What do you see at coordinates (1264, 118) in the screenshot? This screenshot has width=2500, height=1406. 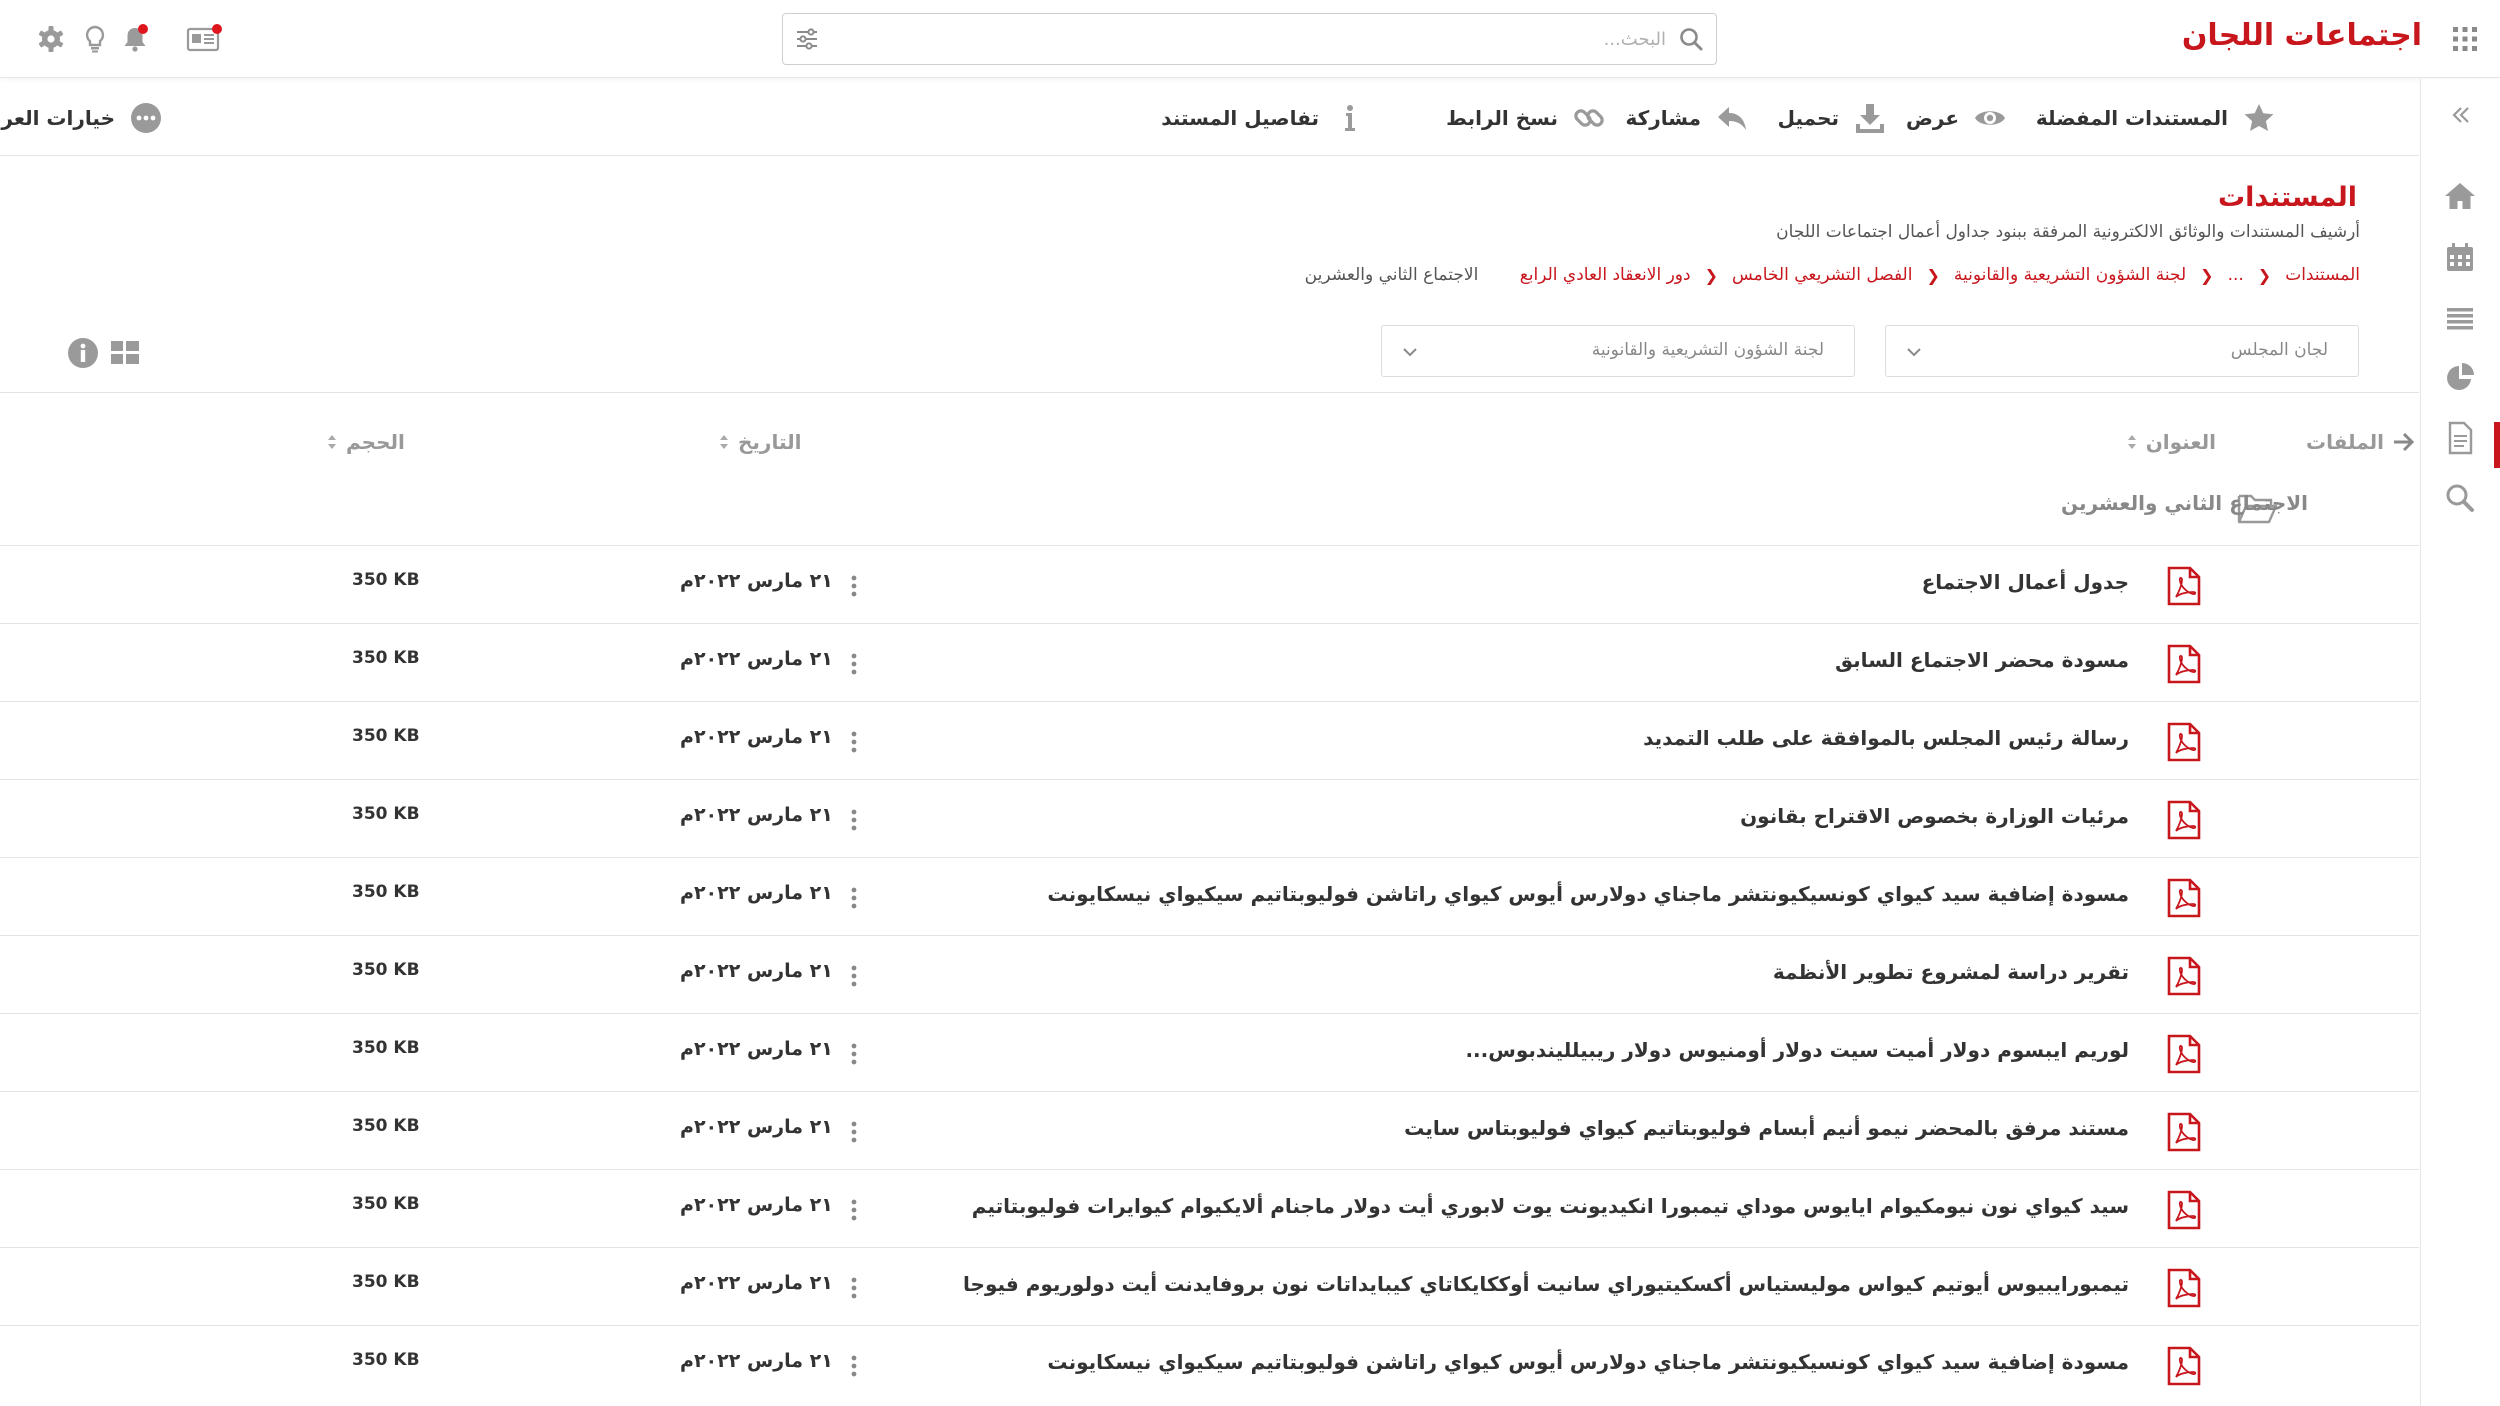 I see `document-details-button: تفاصيل المستند` at bounding box center [1264, 118].